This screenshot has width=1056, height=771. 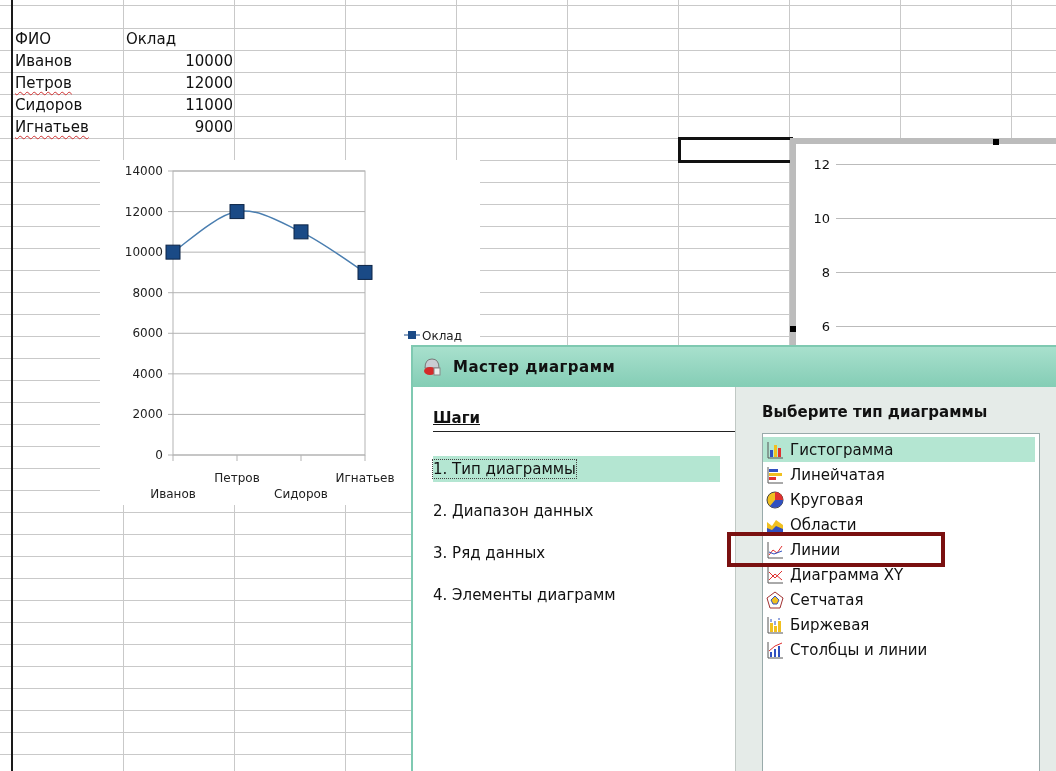 What do you see at coordinates (576, 553) in the screenshot?
I see `step-item: 3. Ряд данных` at bounding box center [576, 553].